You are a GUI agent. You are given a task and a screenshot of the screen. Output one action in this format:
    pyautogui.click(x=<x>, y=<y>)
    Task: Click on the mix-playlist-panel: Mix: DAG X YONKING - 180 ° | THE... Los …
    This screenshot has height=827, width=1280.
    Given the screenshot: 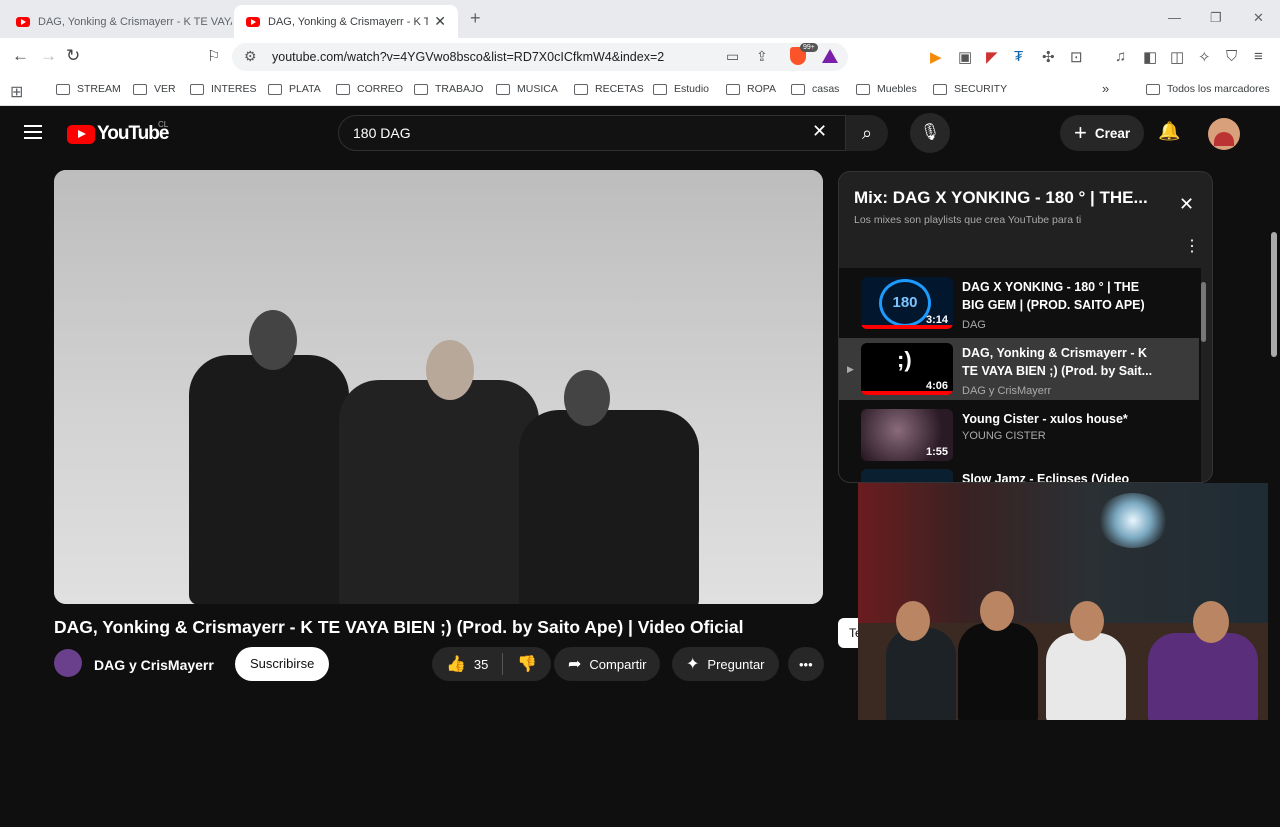 What is the action you would take?
    pyautogui.click(x=1025, y=327)
    